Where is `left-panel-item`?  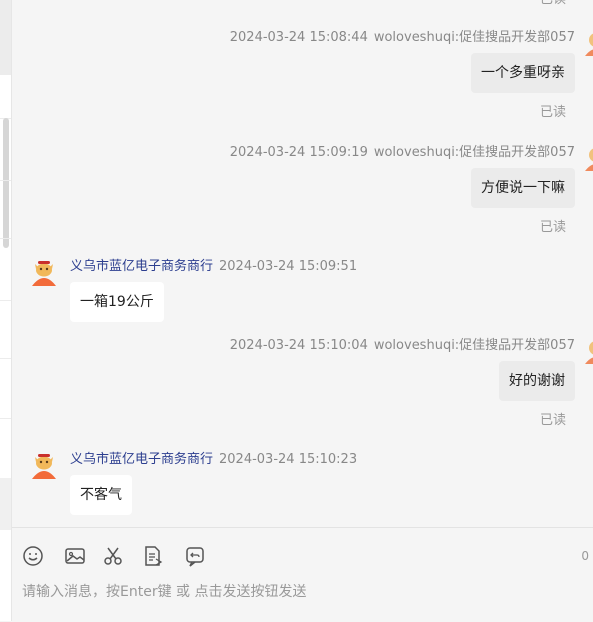
left-panel-item is located at coordinates (5, 504).